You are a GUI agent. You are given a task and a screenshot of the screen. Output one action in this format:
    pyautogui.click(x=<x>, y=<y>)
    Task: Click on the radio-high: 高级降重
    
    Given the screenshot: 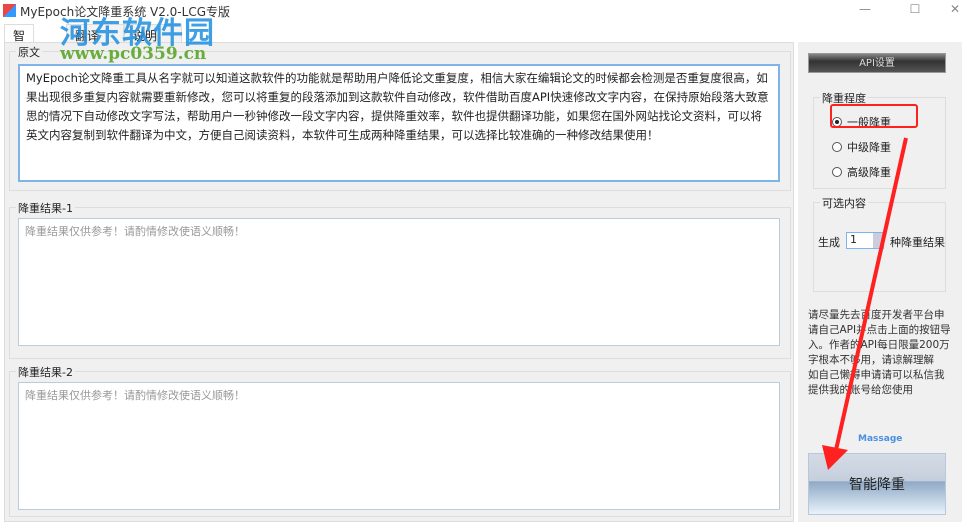 What is the action you would take?
    pyautogui.click(x=861, y=172)
    